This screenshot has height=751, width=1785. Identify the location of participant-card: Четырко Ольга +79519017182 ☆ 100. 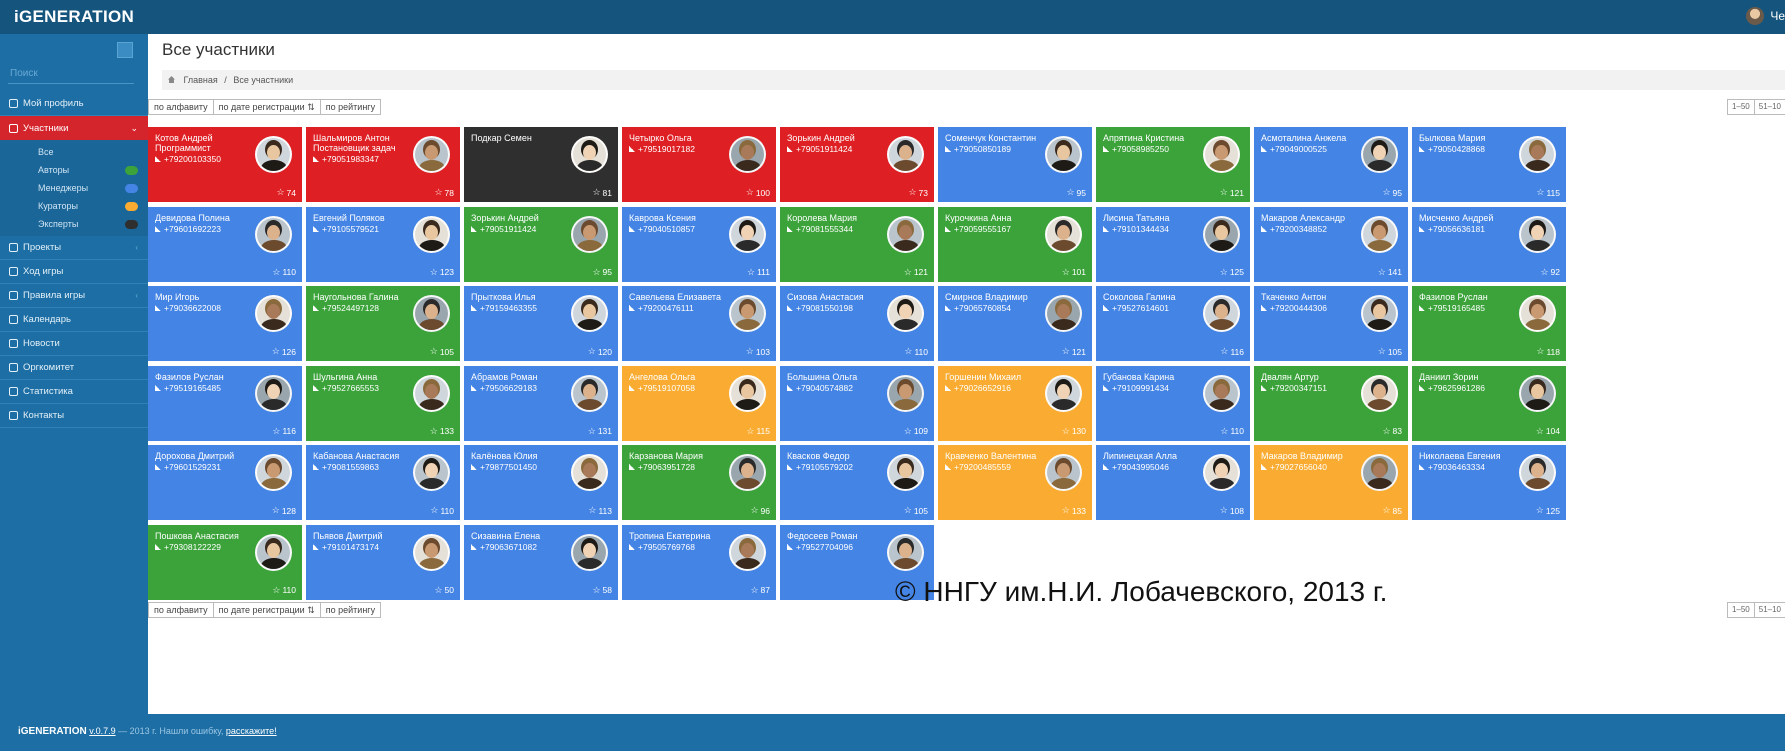
(699, 164).